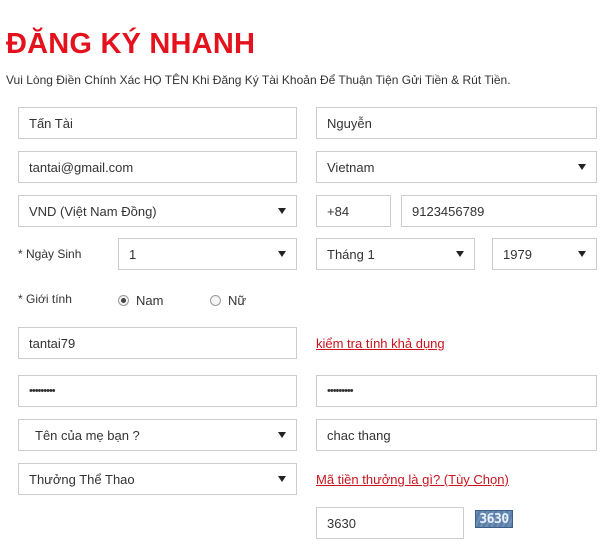  Describe the element at coordinates (517, 254) in the screenshot. I see `birth-year-value: 1979` at that location.